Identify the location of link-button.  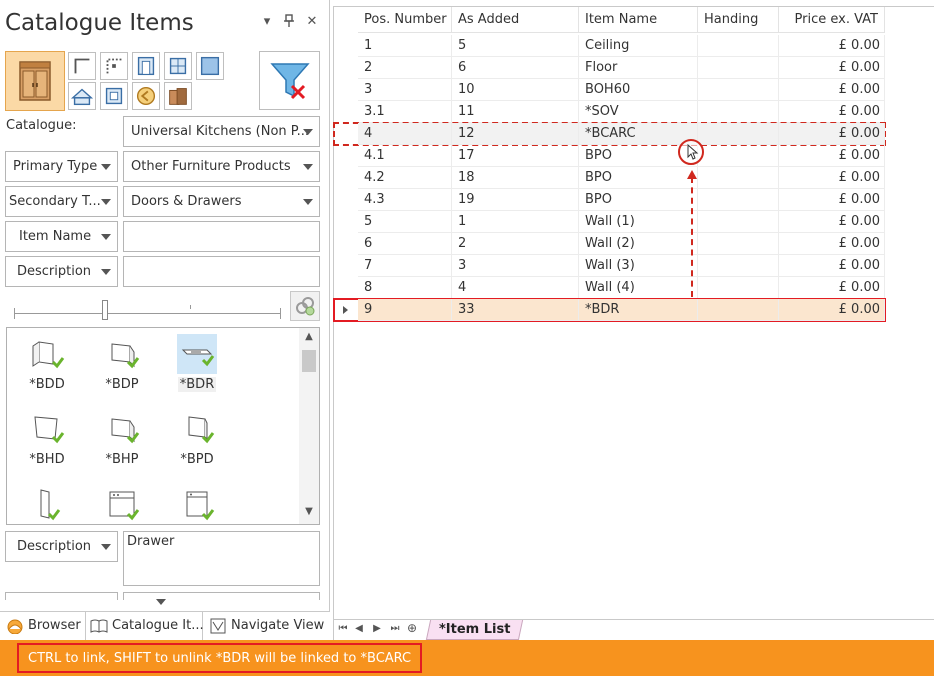
(305, 306).